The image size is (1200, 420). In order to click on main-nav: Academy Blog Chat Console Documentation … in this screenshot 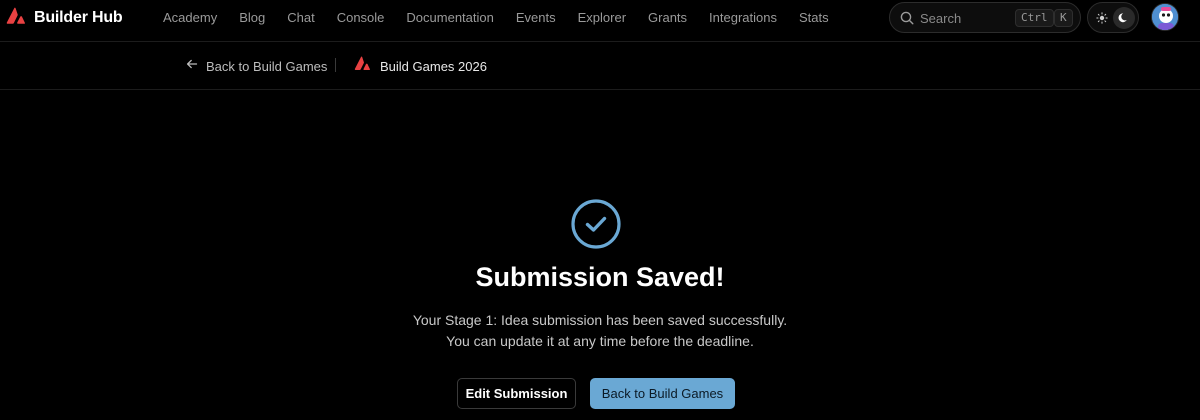, I will do `click(496, 17)`.